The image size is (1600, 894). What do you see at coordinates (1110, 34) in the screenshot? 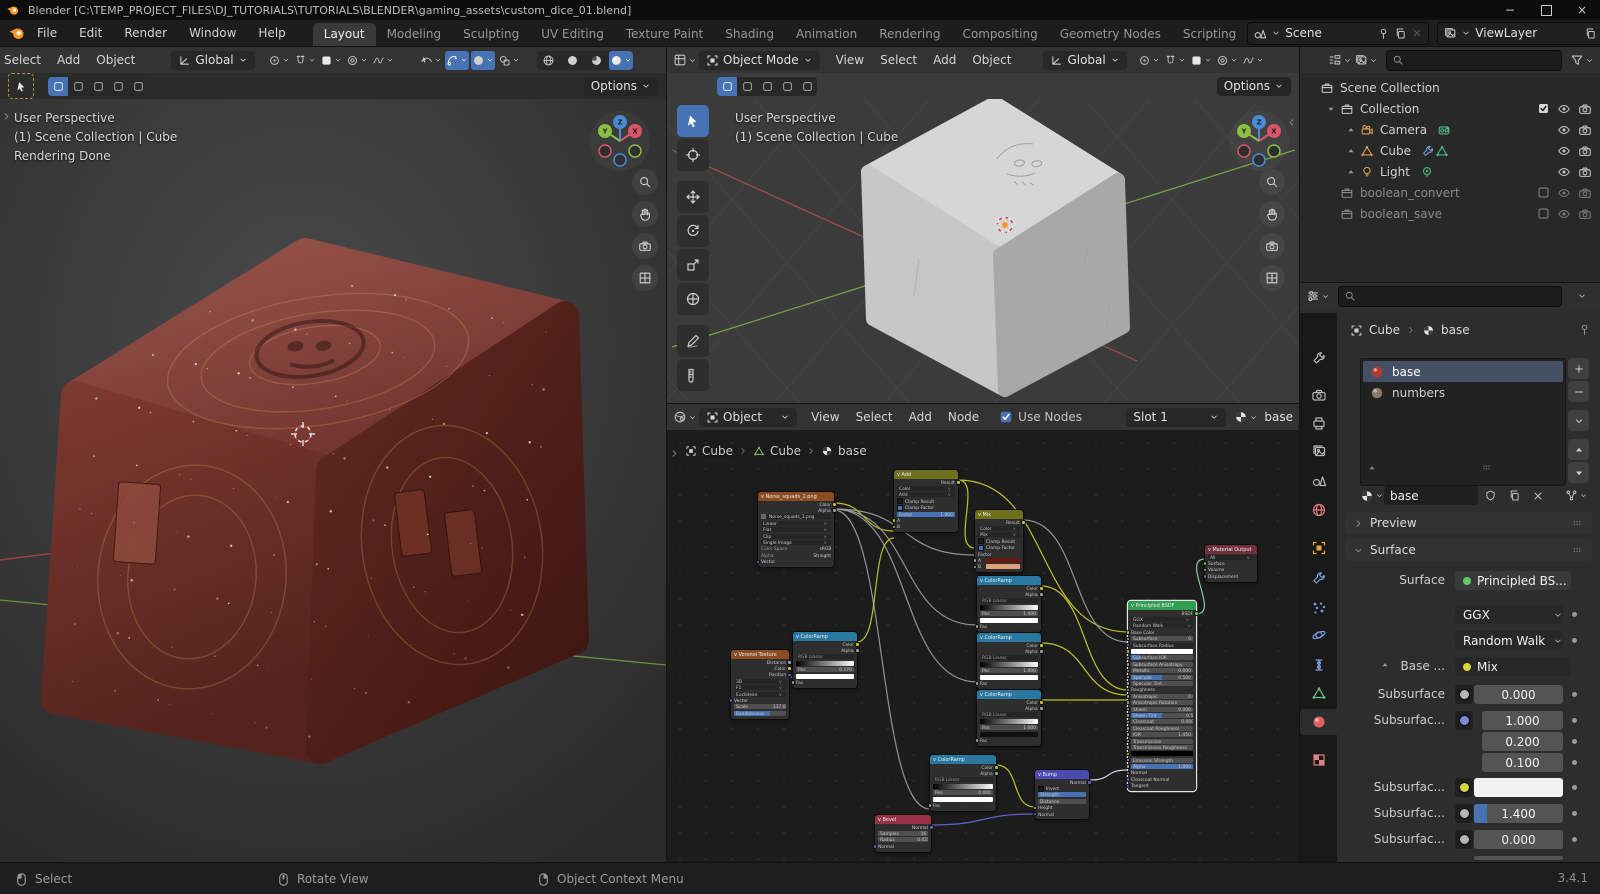
I see `workspace-tab-geometry-nodes: Geometry Nodes` at bounding box center [1110, 34].